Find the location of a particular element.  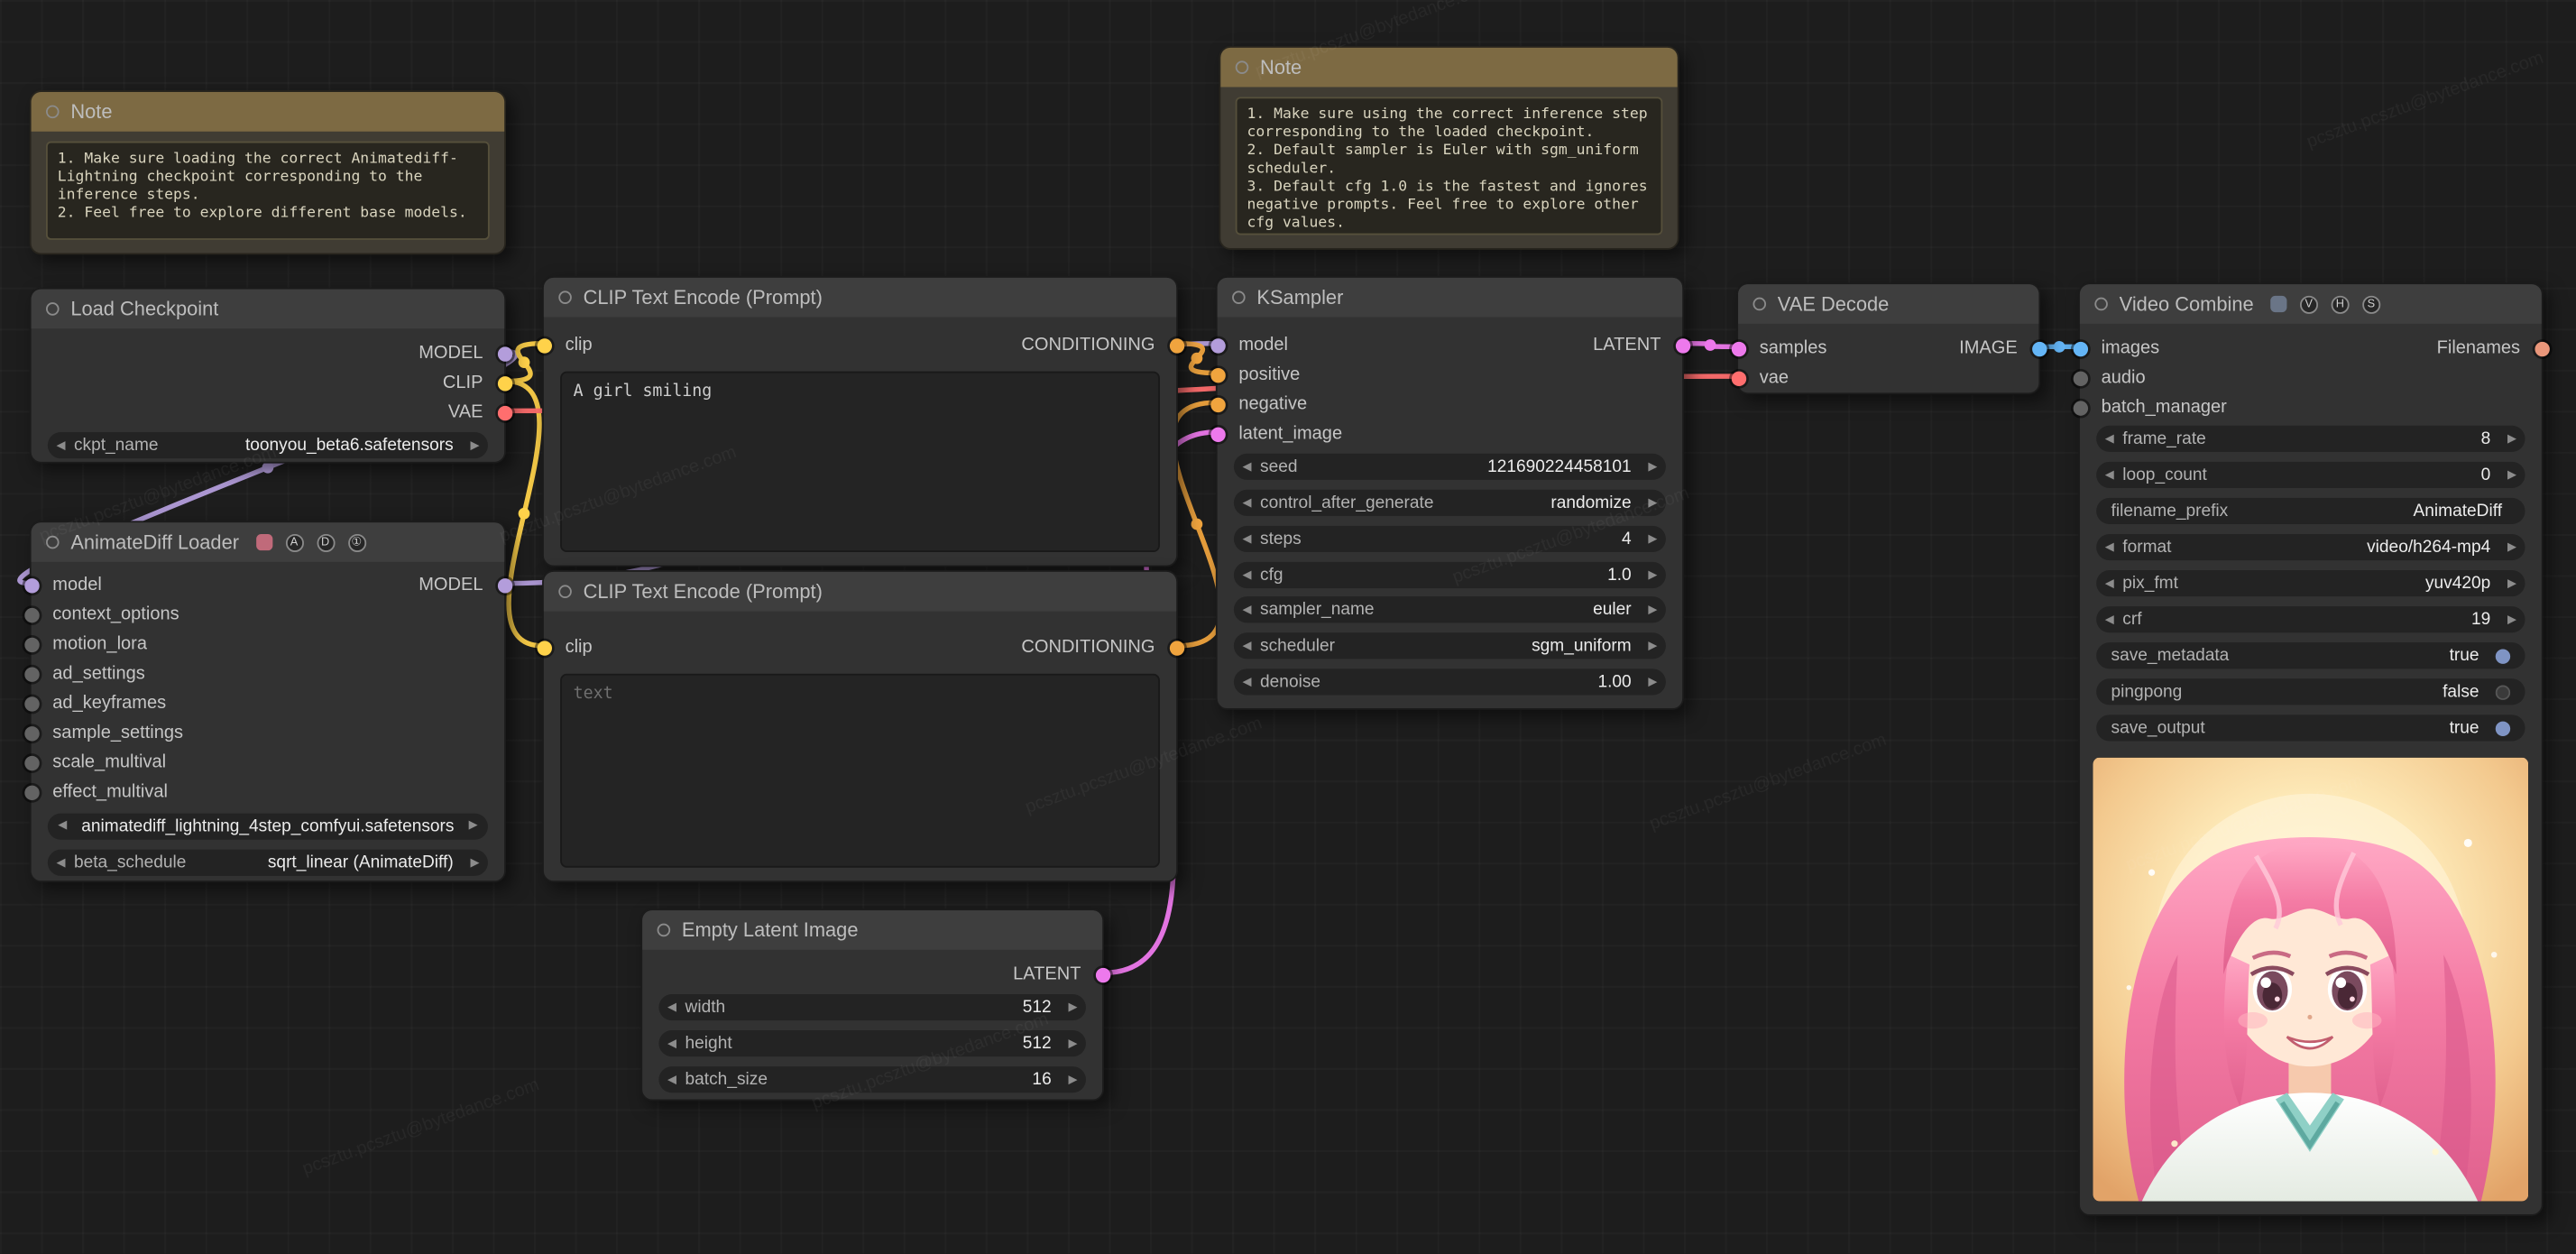

widget-pingpong: pingpong false is located at coordinates (2310, 691).